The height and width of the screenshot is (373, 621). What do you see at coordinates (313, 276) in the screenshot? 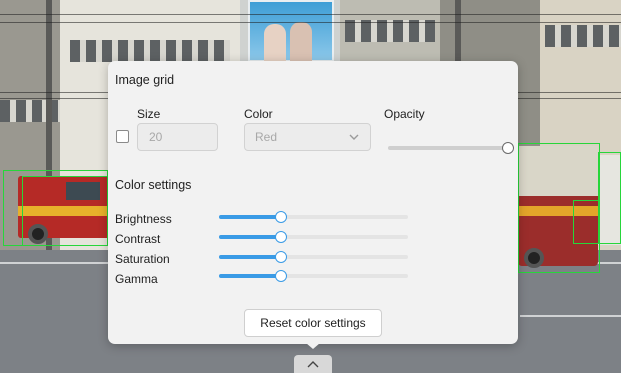
I see `gamma-slider` at bounding box center [313, 276].